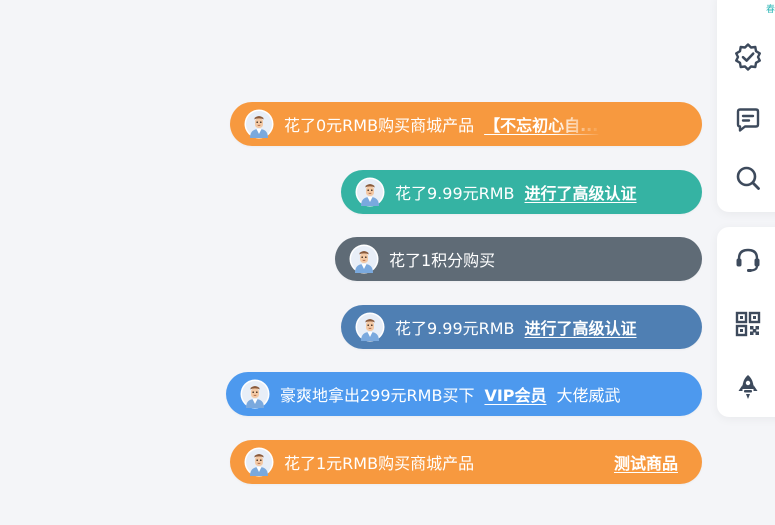  I want to click on notification-text: 花了0元RMB购买商城产品, so click(379, 125).